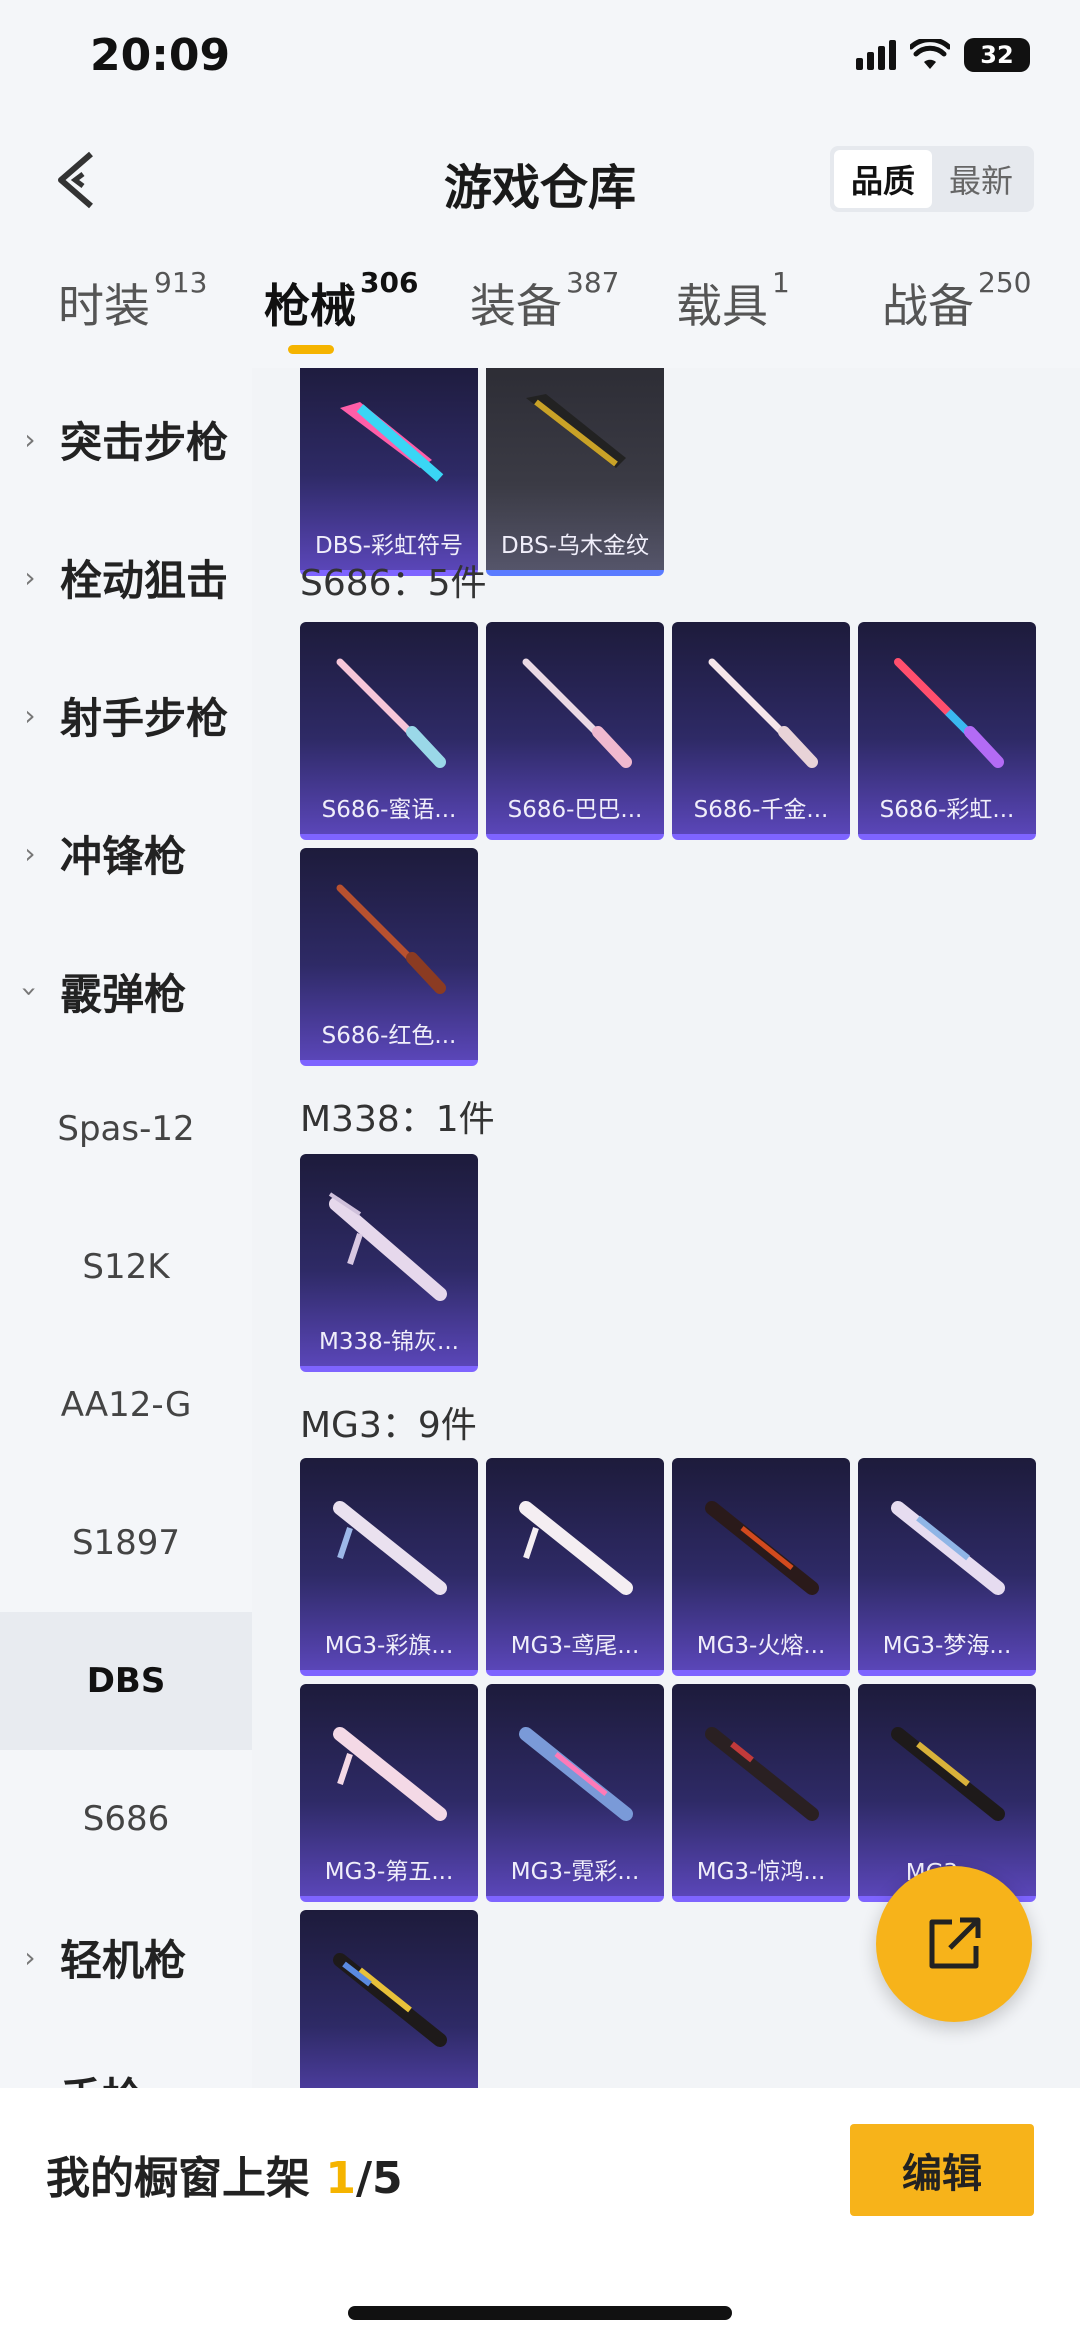 This screenshot has width=1080, height=2339. I want to click on sidebar-subitem-s12k: S12K, so click(126, 1267).